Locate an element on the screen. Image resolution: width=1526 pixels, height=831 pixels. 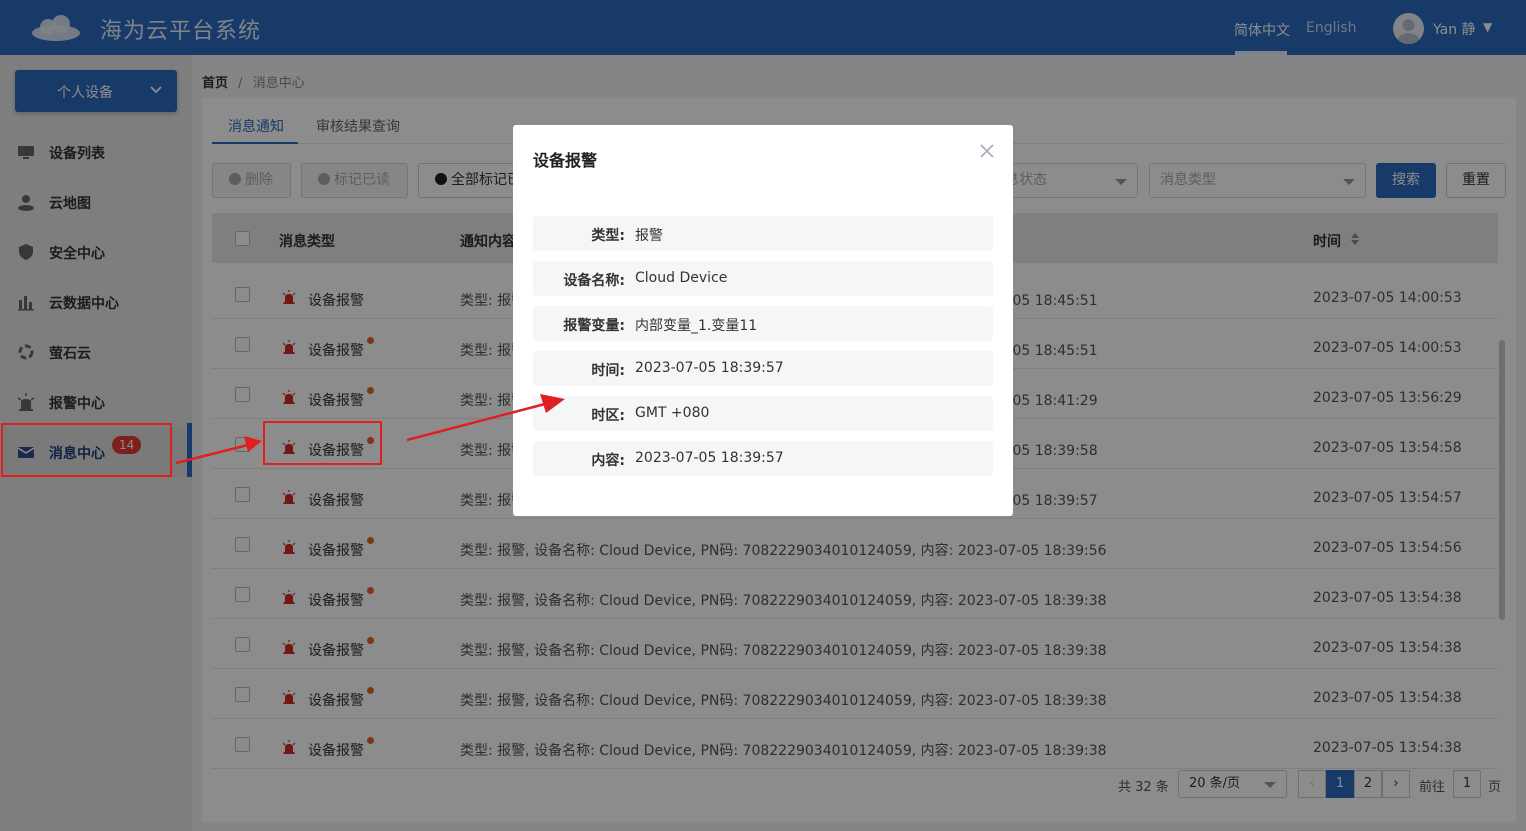
detail-key: 内容: is located at coordinates (608, 461).